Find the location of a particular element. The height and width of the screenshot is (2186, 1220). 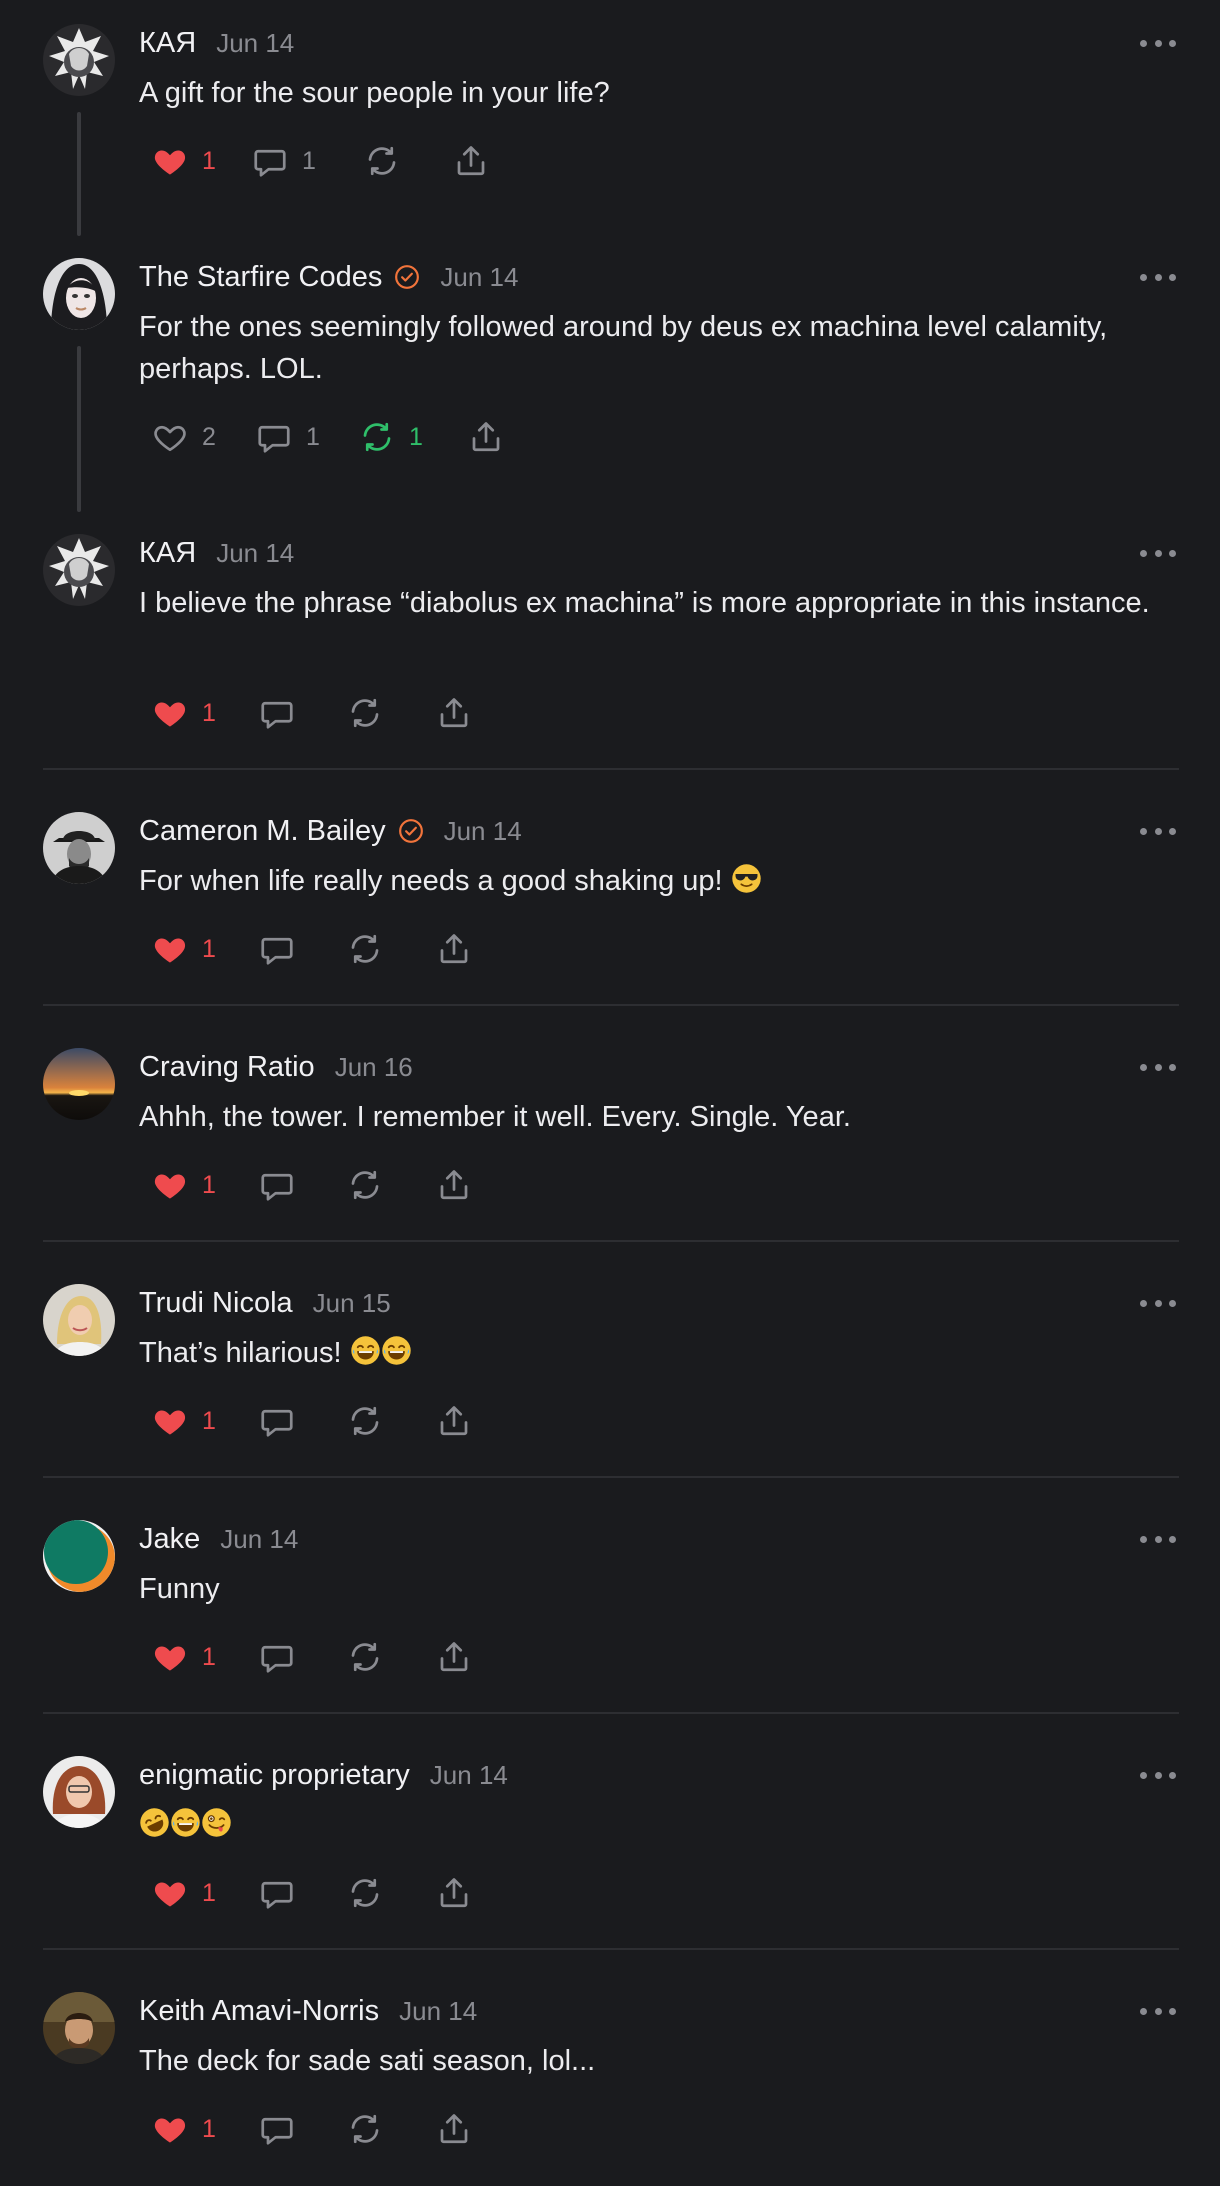

post-header: КАЯ Jun 14 is located at coordinates (216, 553).